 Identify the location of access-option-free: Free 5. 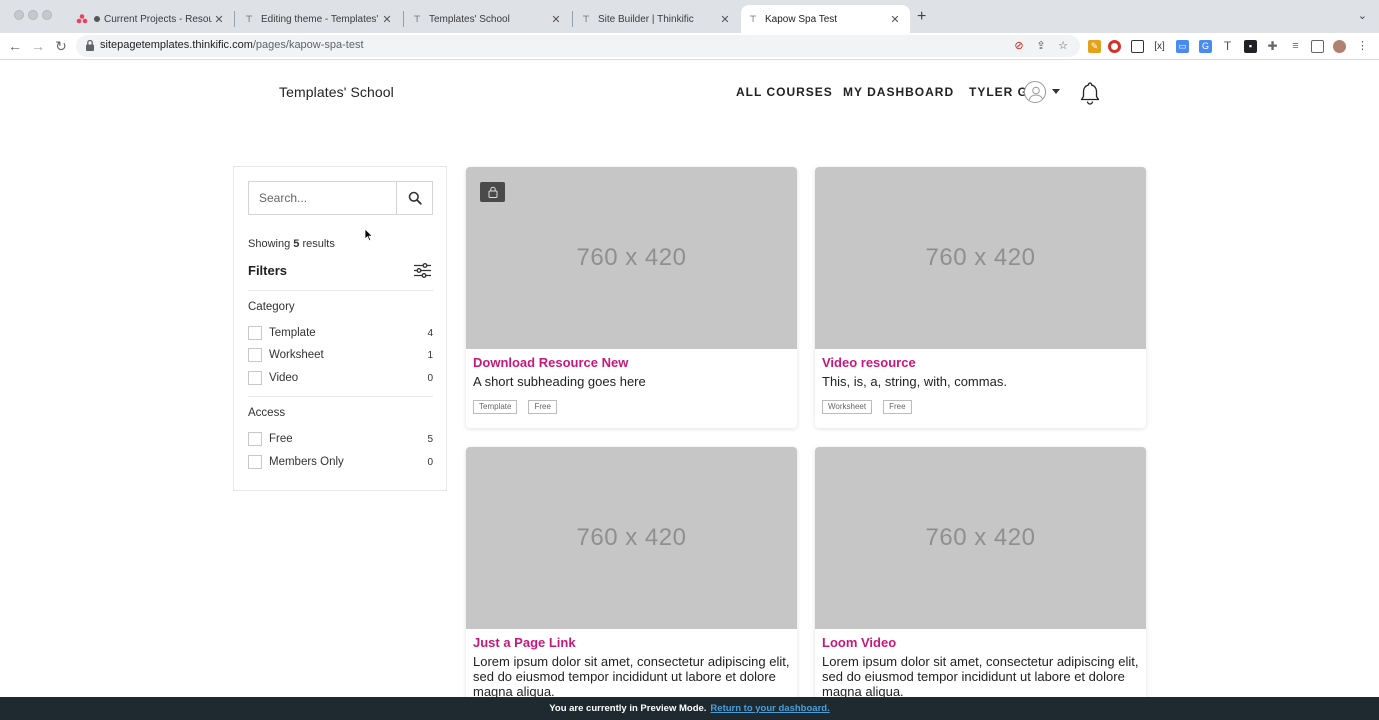
(340, 439).